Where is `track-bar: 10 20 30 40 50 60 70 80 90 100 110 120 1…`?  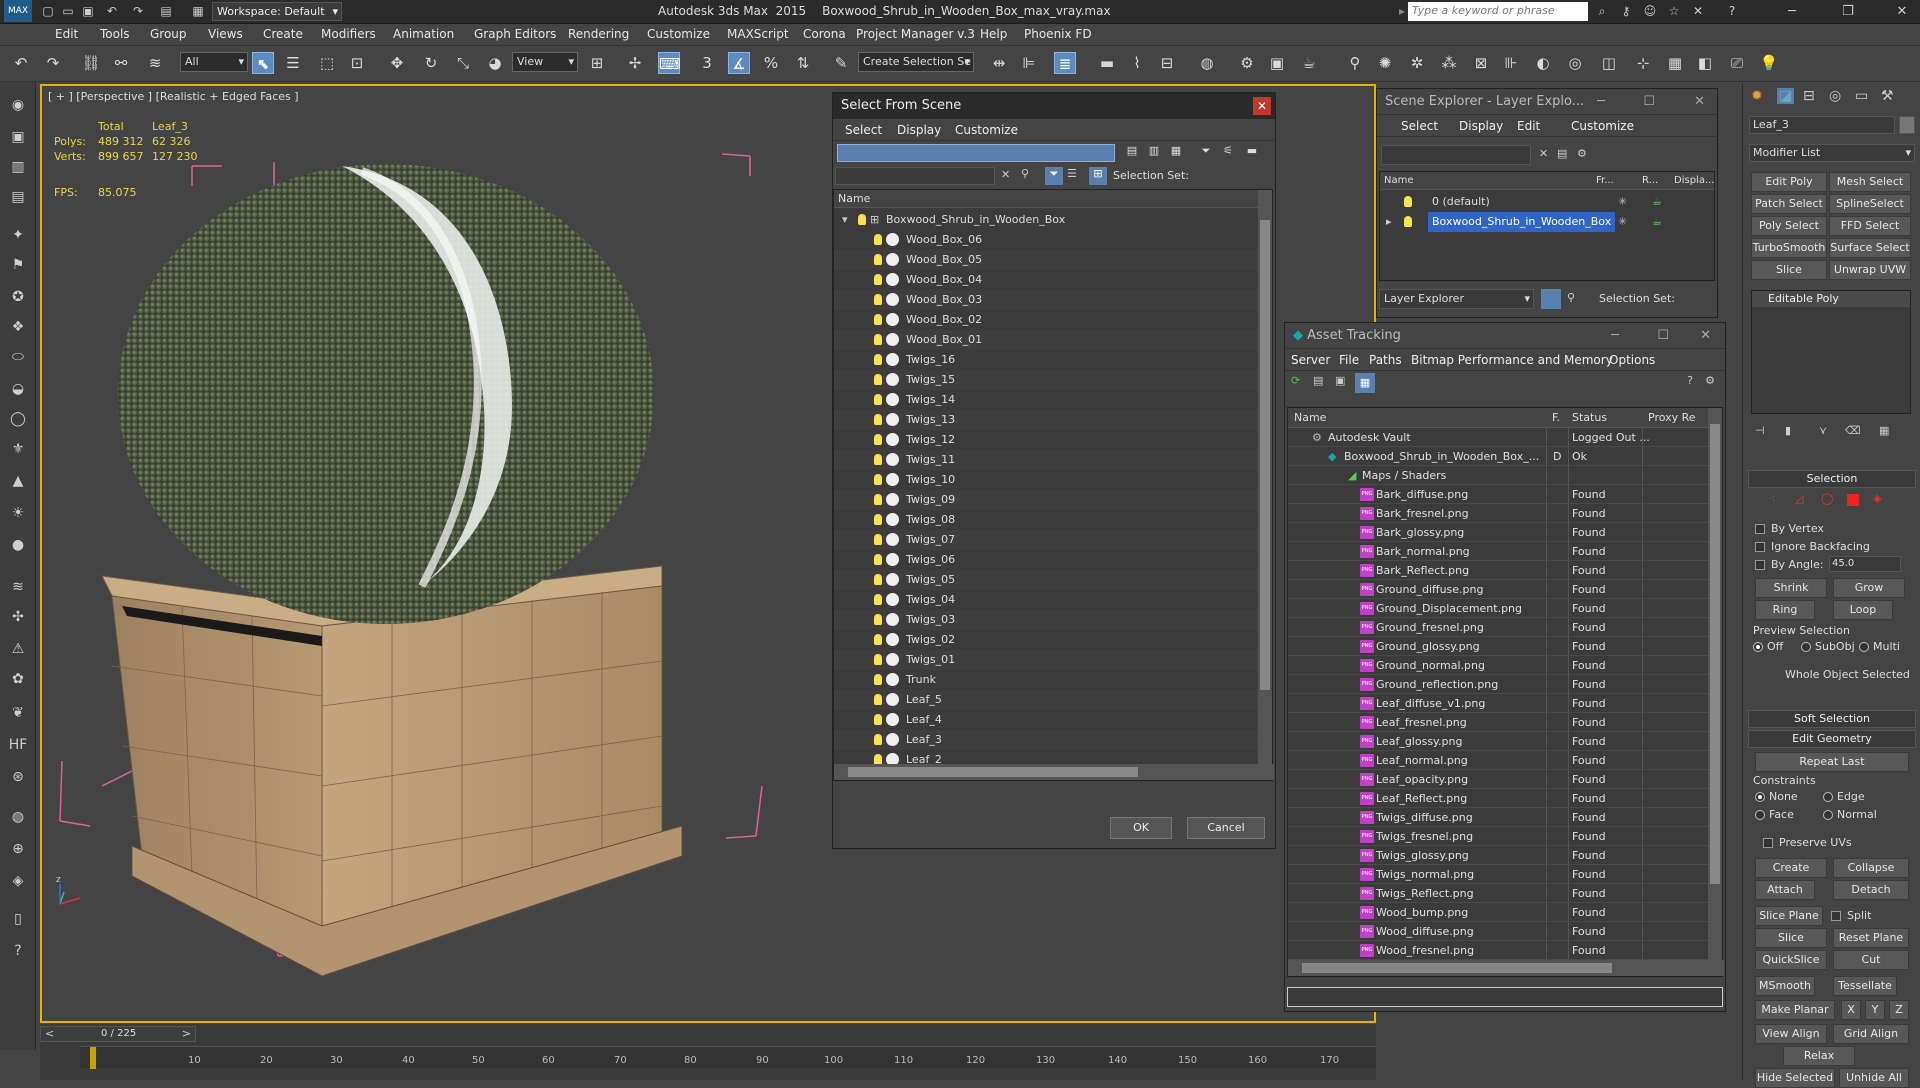
track-bar: 10 20 30 40 50 60 70 80 90 100 110 120 1… is located at coordinates (728, 1057).